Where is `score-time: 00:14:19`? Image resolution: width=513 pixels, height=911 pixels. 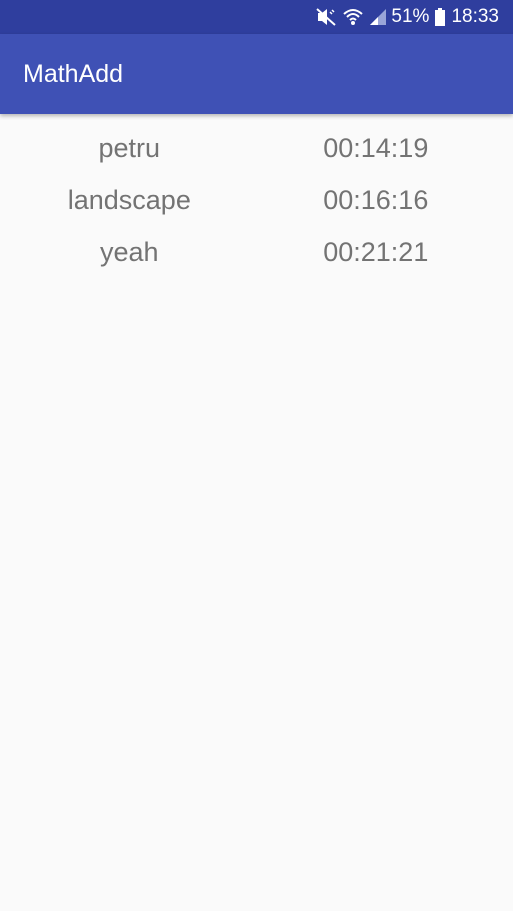
score-time: 00:14:19 is located at coordinates (376, 147).